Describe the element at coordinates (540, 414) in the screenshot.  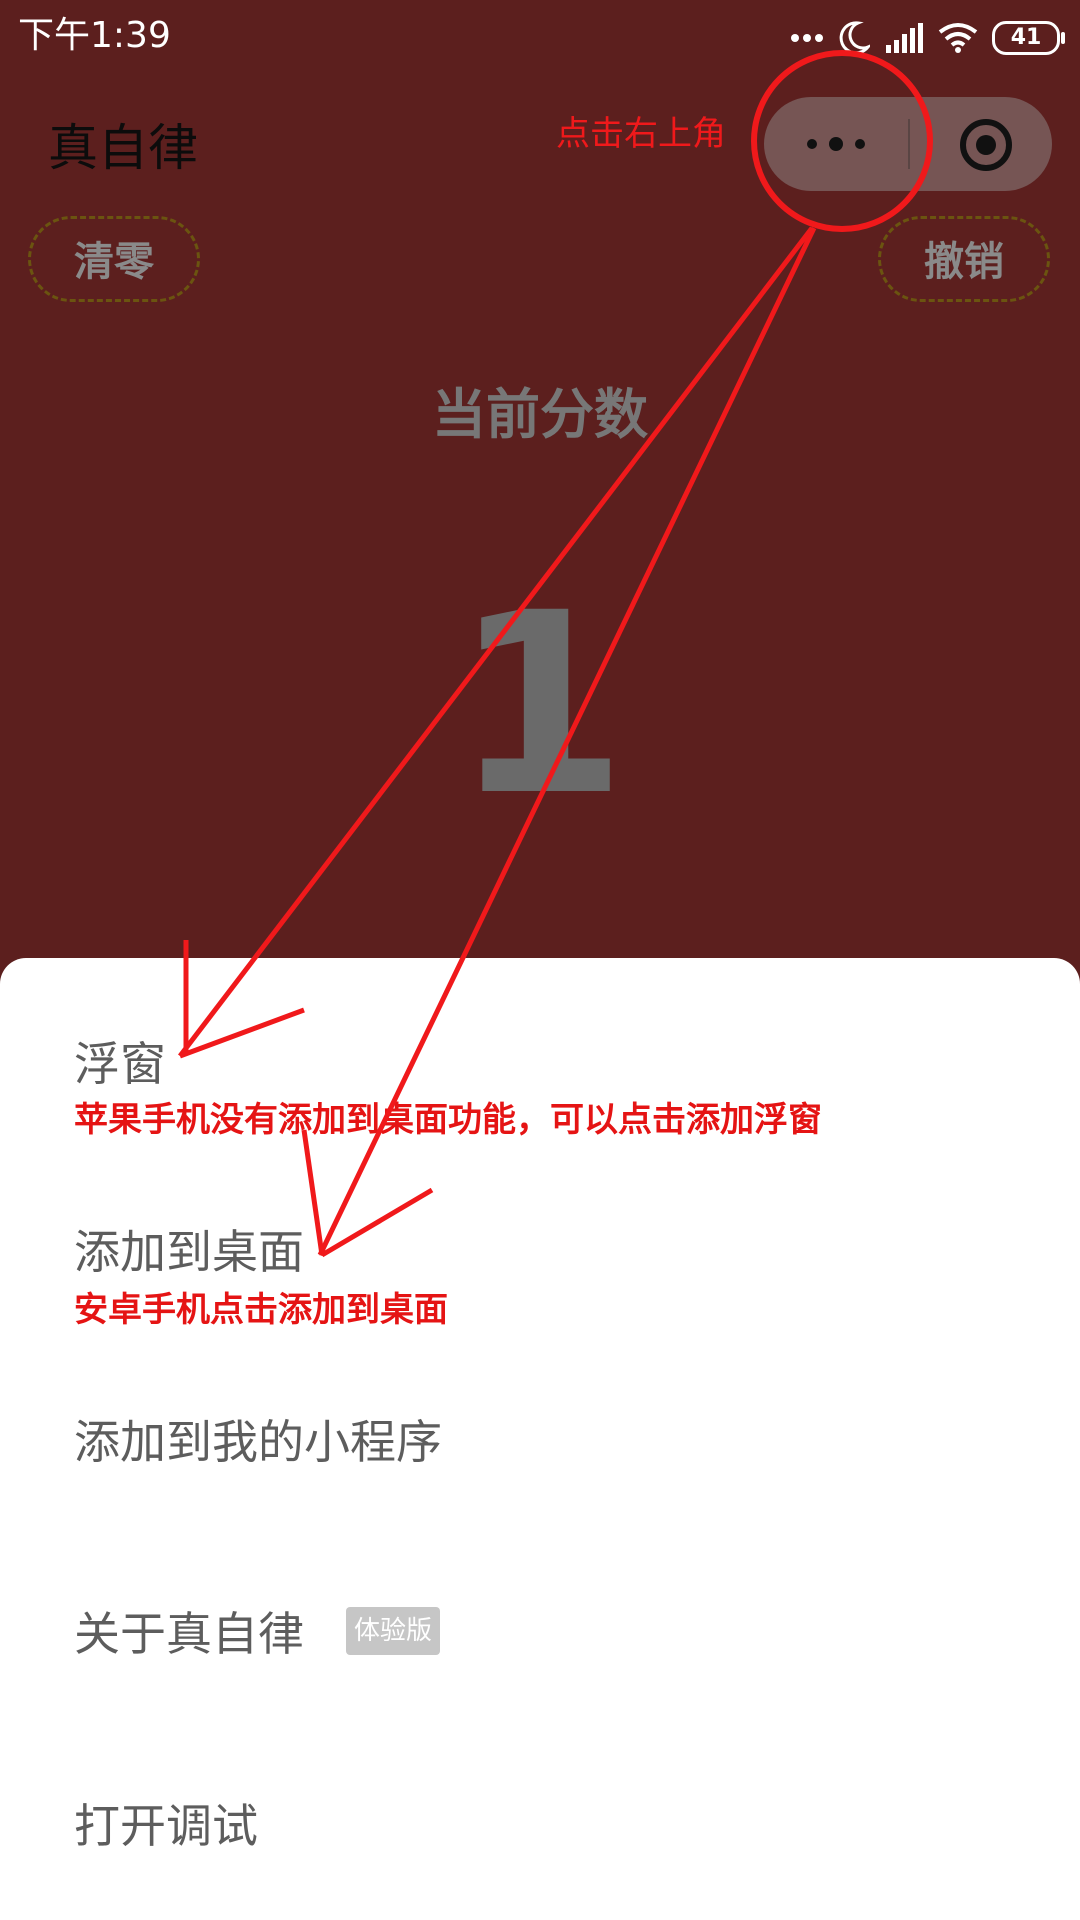
I see `score-label: 当前分数` at that location.